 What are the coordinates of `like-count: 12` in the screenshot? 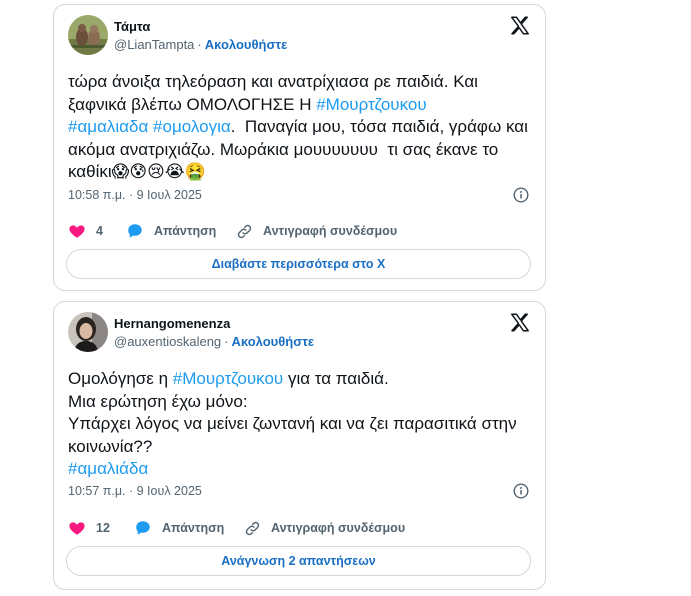 It's located at (103, 528).